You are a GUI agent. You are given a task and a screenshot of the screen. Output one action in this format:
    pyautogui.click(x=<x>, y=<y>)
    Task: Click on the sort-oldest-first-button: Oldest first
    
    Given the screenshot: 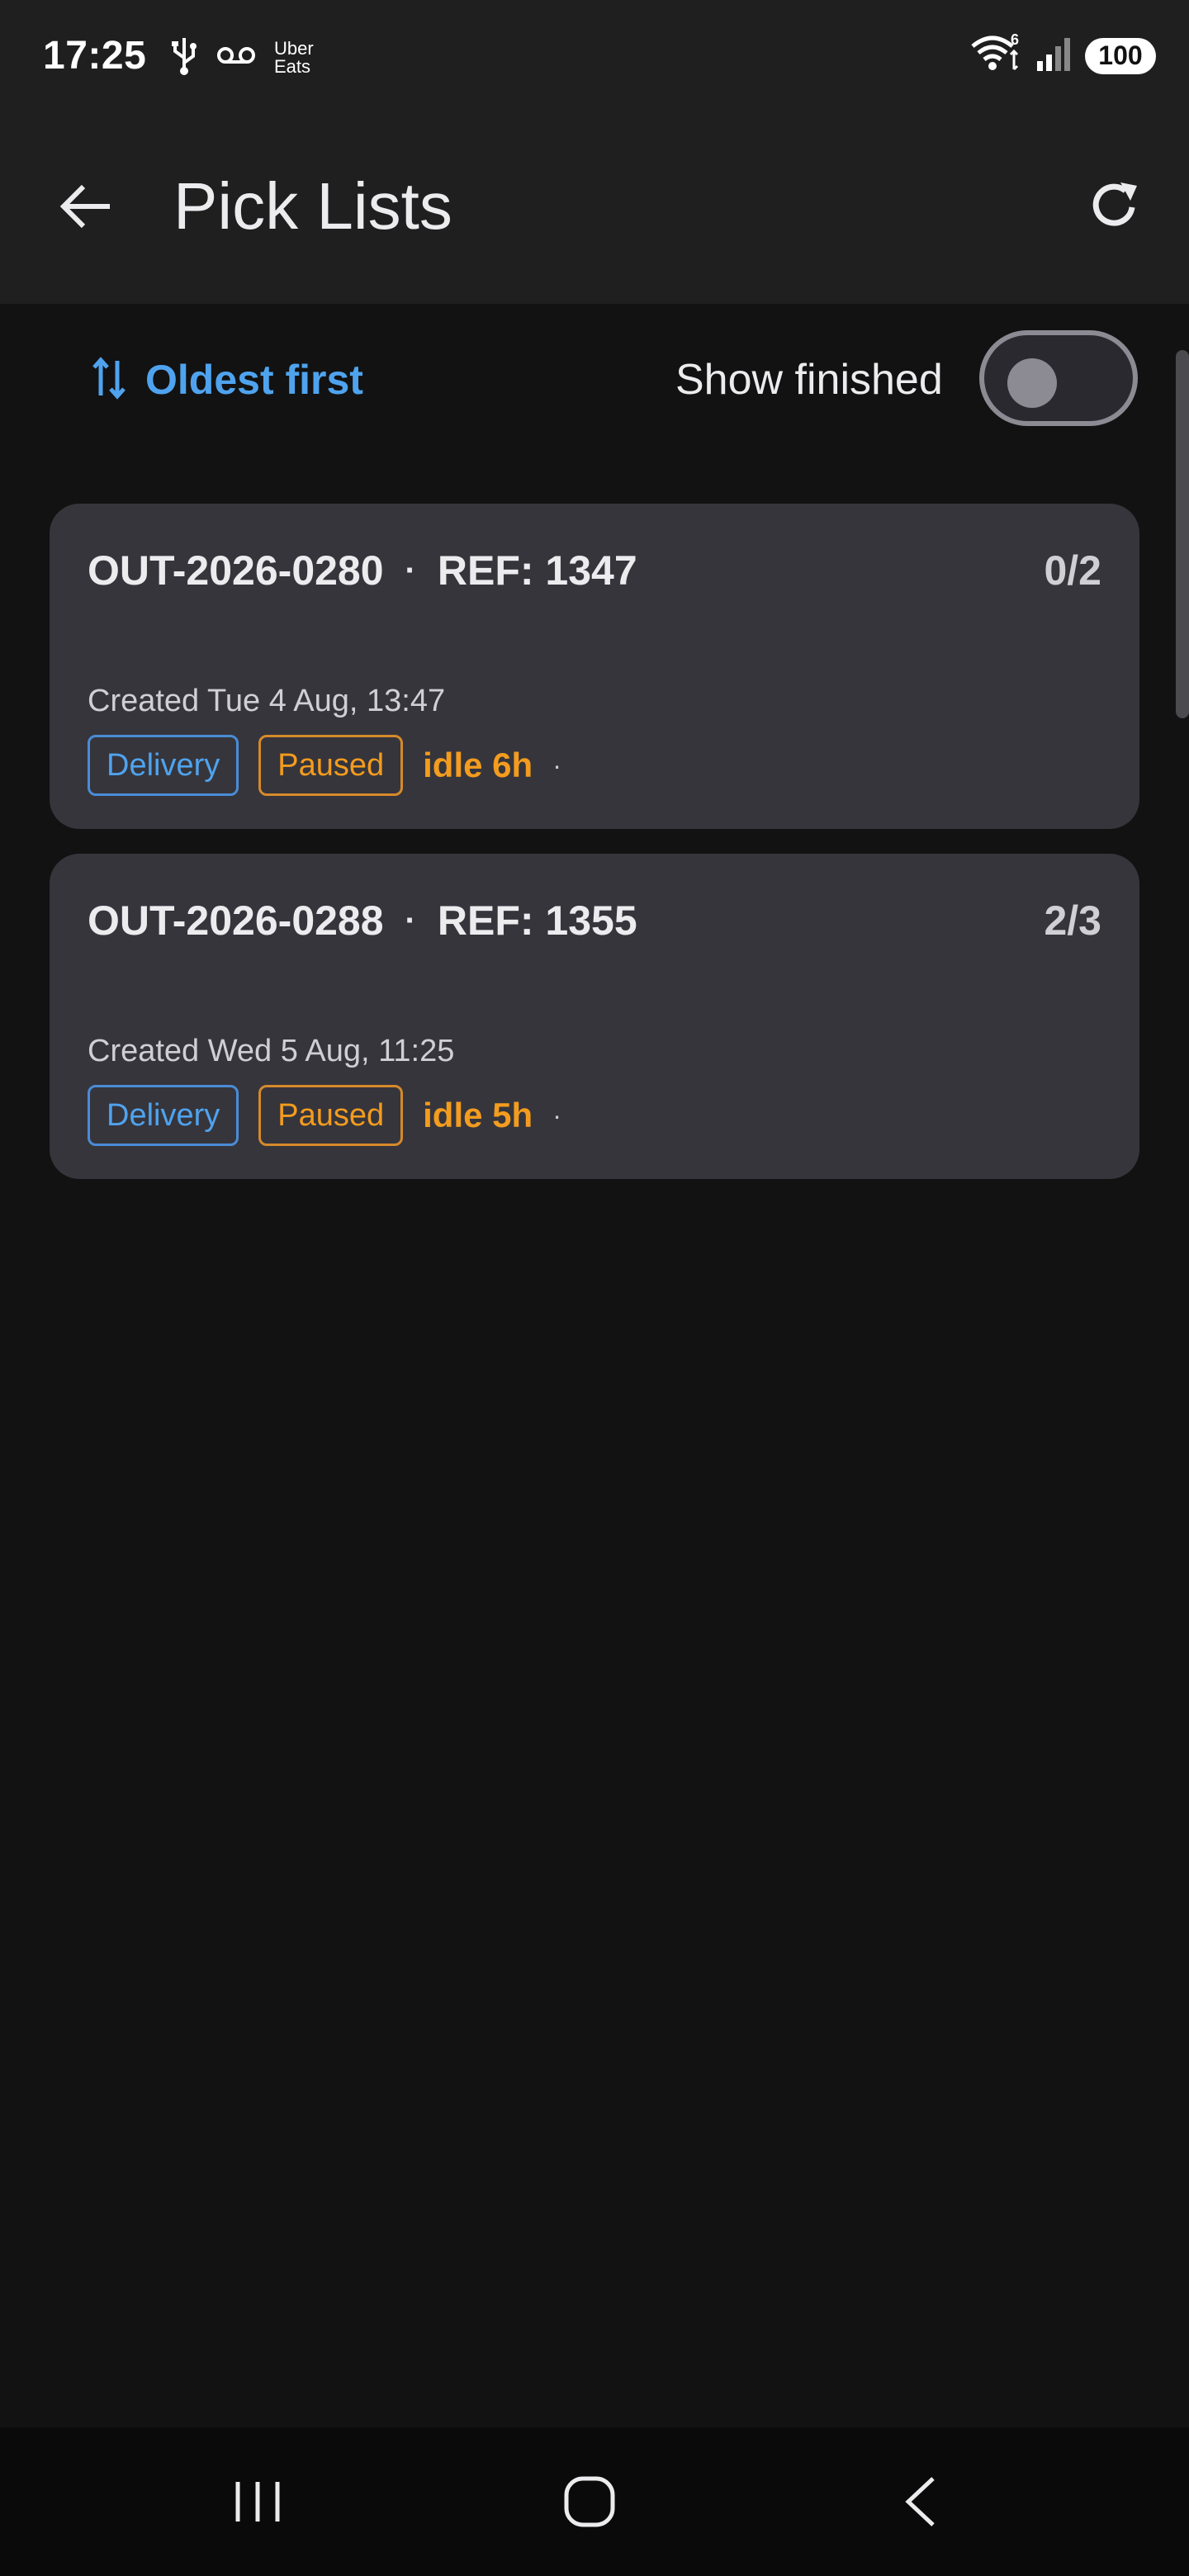 What is the action you would take?
    pyautogui.click(x=227, y=379)
    